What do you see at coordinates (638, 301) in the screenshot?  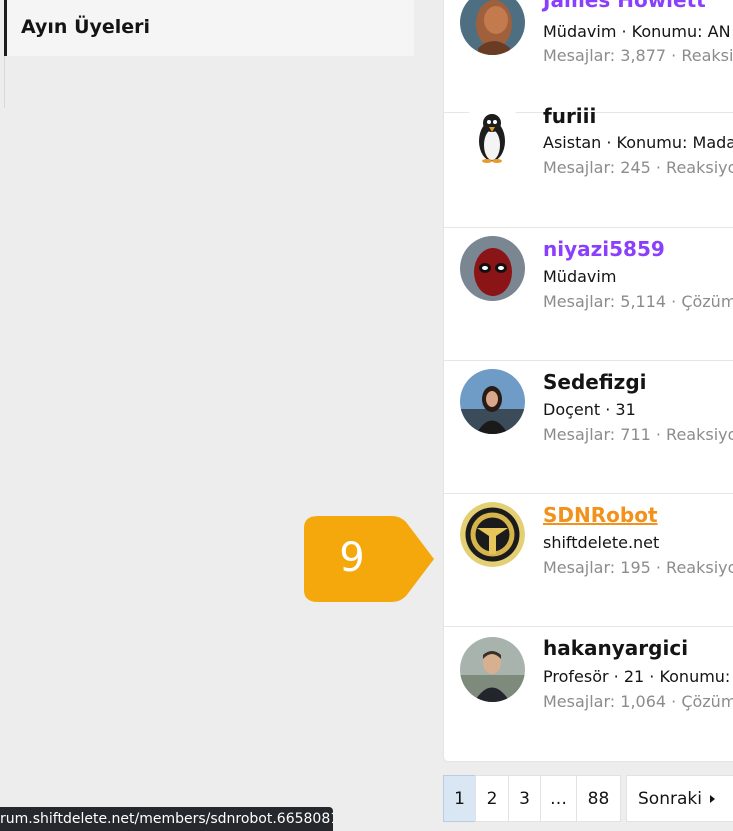 I see `member-stats: Mesajlar: 5,114 · Çözüm` at bounding box center [638, 301].